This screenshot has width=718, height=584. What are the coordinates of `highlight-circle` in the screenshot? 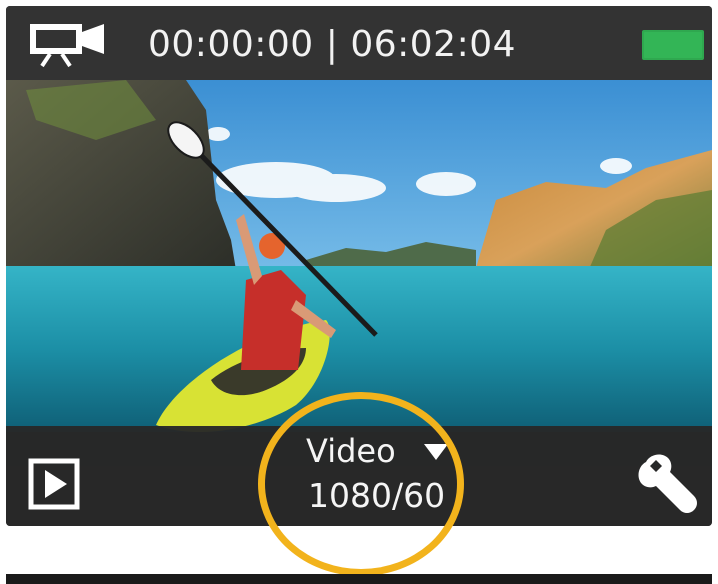 It's located at (361, 484).